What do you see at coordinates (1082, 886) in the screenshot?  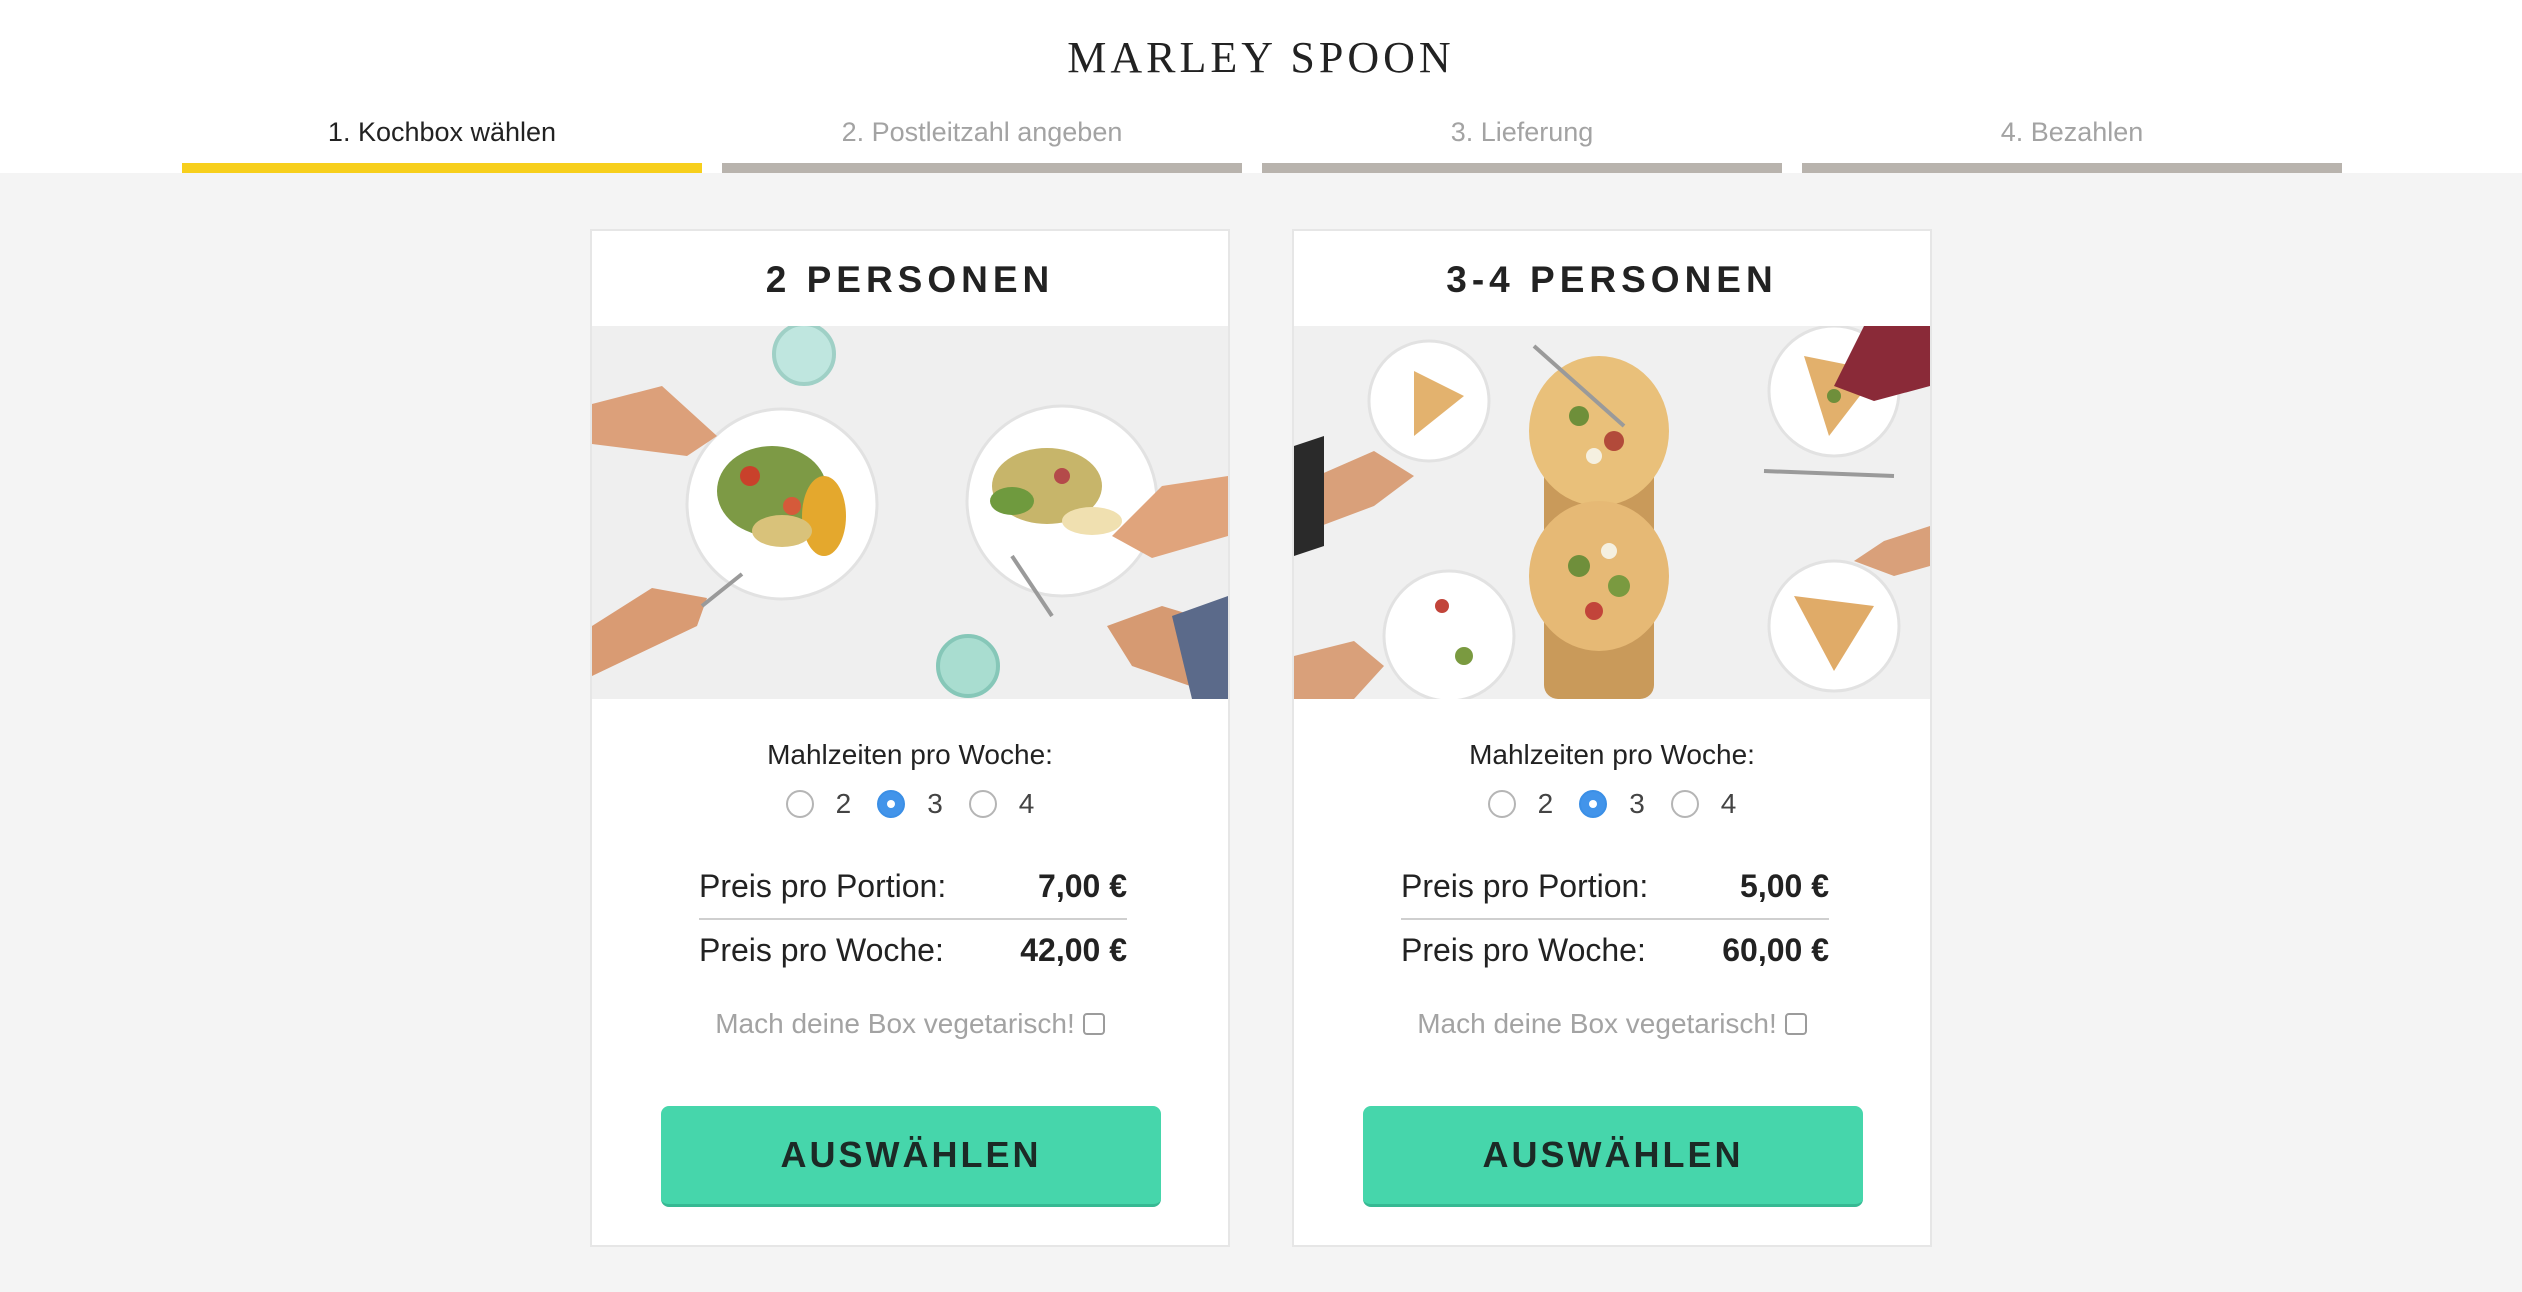 I see `price-per-portion-value: 7,00 €` at bounding box center [1082, 886].